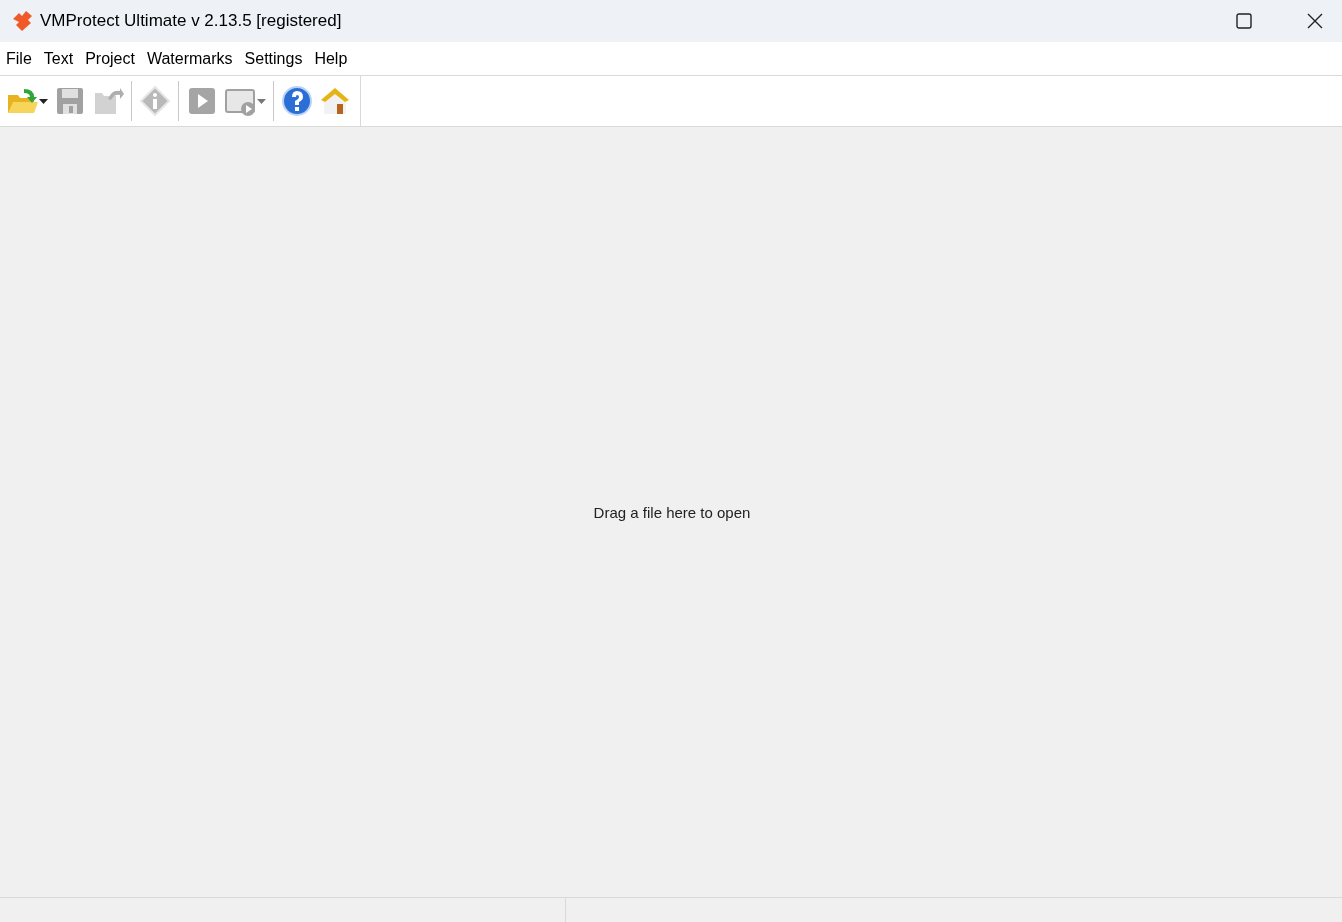 The height and width of the screenshot is (922, 1342). What do you see at coordinates (1315, 21) in the screenshot?
I see `close-icon` at bounding box center [1315, 21].